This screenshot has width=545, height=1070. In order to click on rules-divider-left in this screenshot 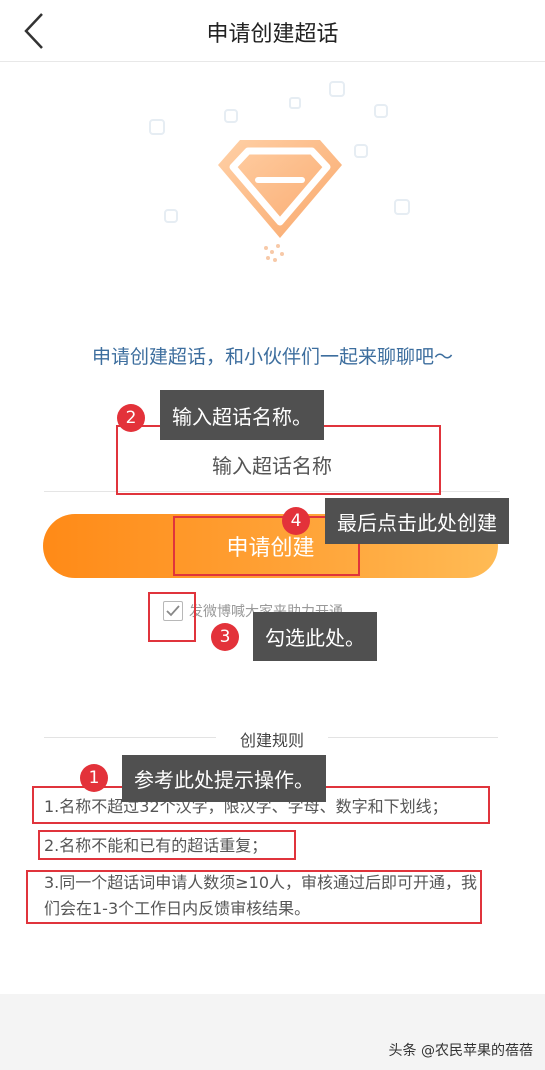, I will do `click(130, 737)`.